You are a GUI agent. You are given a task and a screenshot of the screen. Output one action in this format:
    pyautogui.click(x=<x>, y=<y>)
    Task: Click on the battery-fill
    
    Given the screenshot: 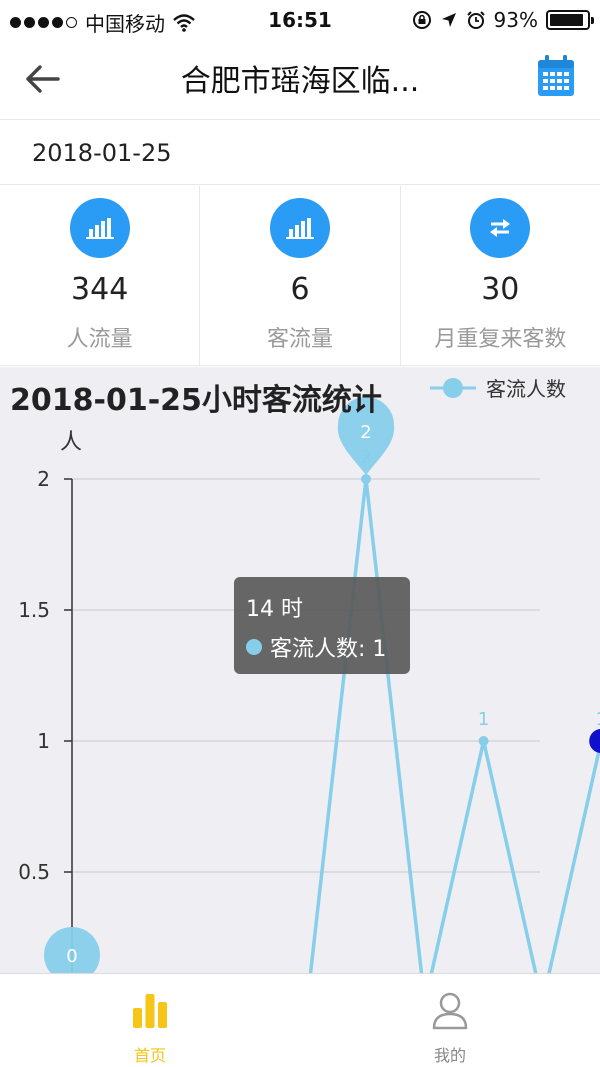 What is the action you would take?
    pyautogui.click(x=567, y=20)
    